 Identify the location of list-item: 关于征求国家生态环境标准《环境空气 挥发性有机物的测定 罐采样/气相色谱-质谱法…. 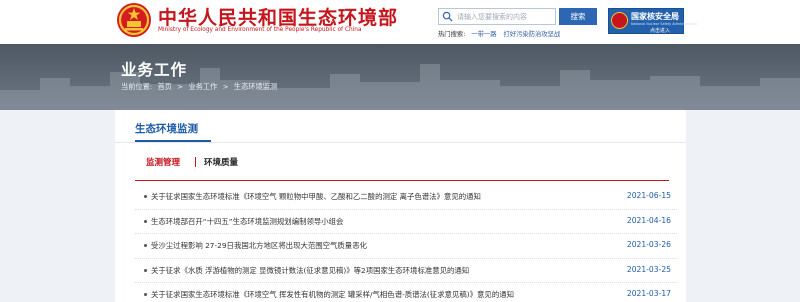
(406, 292).